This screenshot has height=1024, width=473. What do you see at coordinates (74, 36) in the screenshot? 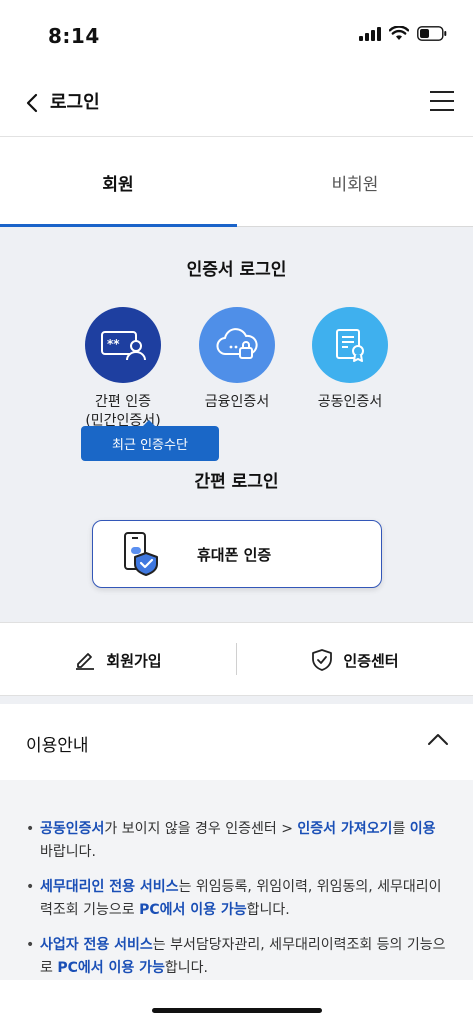
I see `status-time: 8:14` at bounding box center [74, 36].